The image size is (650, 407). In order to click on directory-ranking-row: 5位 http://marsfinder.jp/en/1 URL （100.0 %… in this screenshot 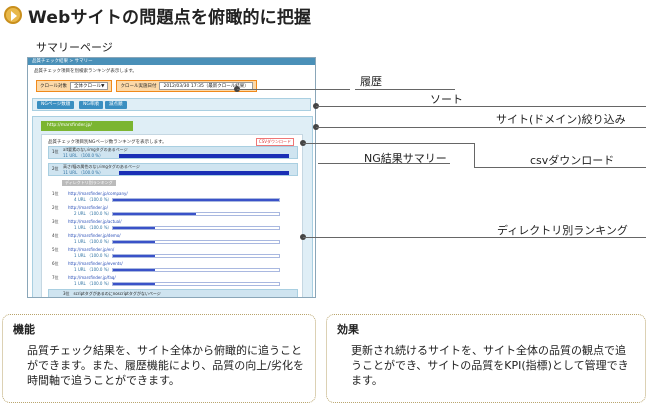, I will do `click(172, 253)`.